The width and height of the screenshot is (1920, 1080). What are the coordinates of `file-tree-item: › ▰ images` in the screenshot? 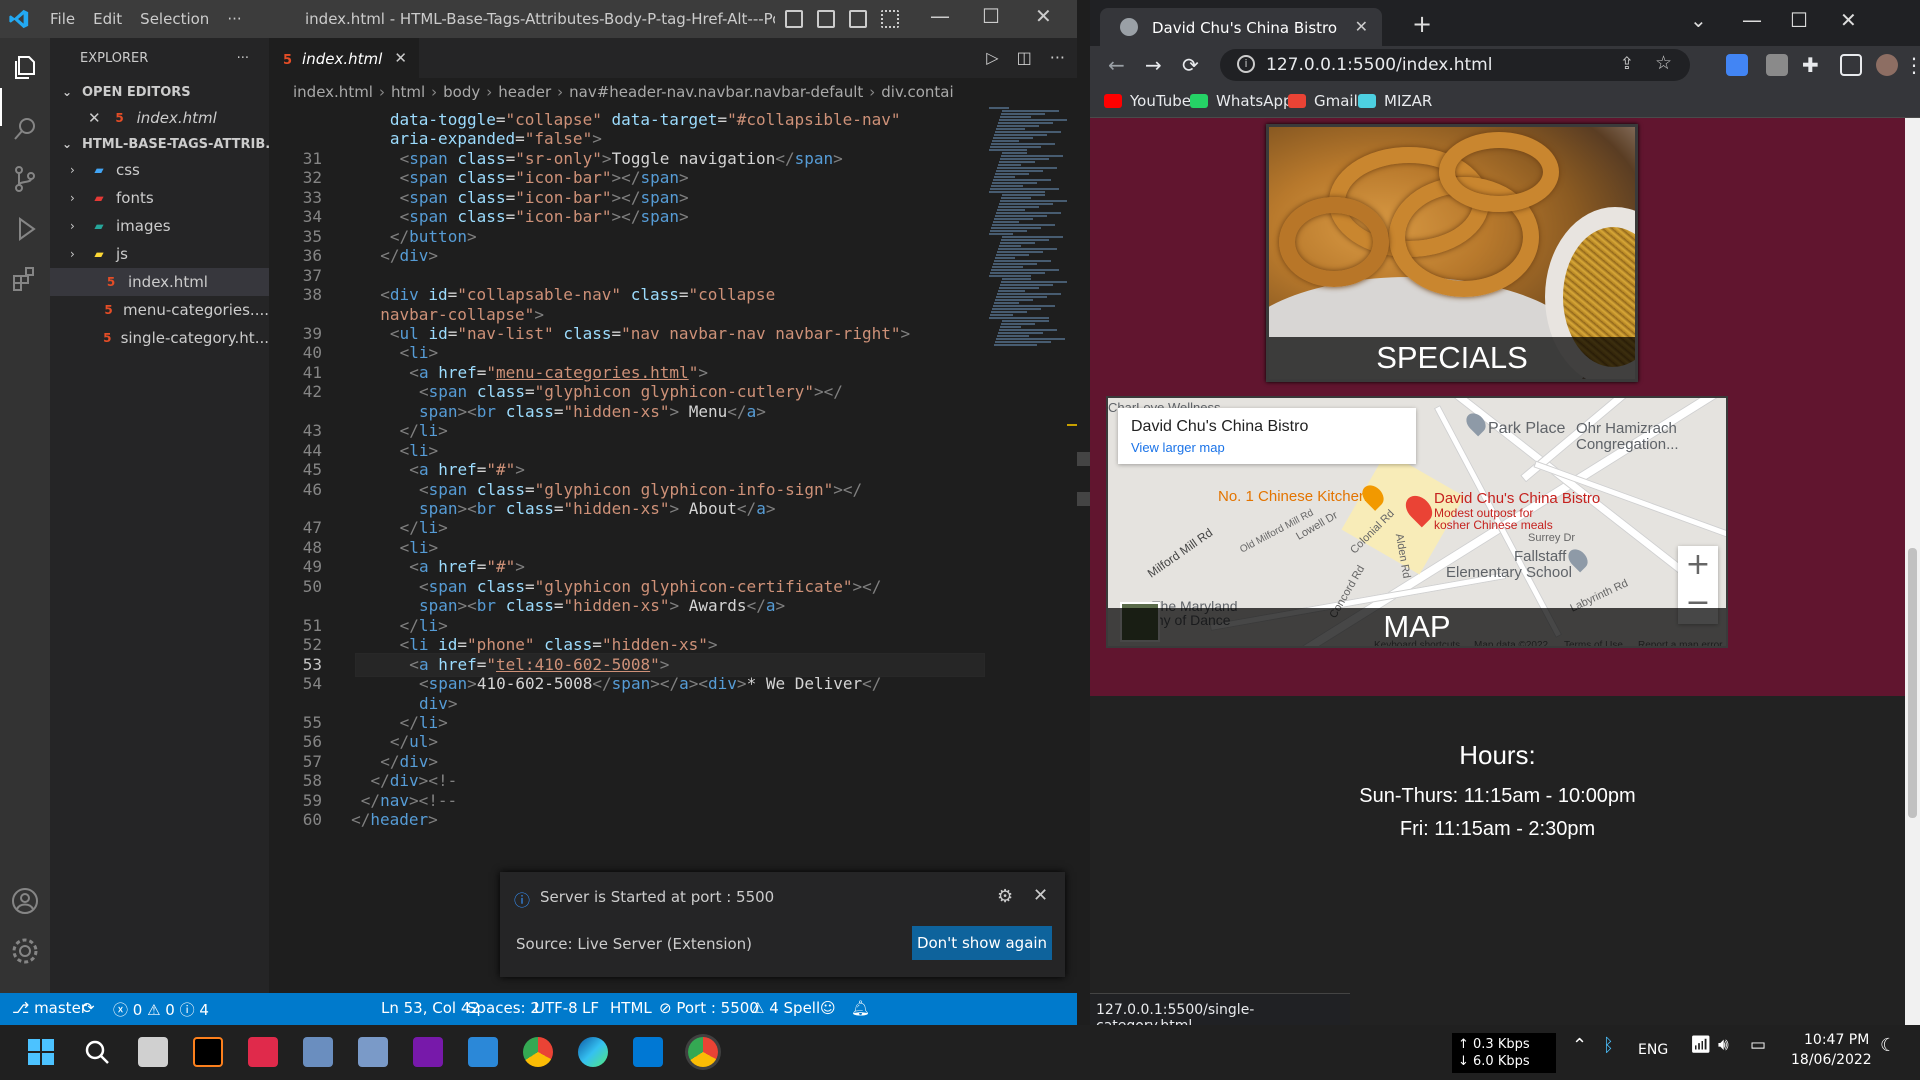 It's located at (159, 226).